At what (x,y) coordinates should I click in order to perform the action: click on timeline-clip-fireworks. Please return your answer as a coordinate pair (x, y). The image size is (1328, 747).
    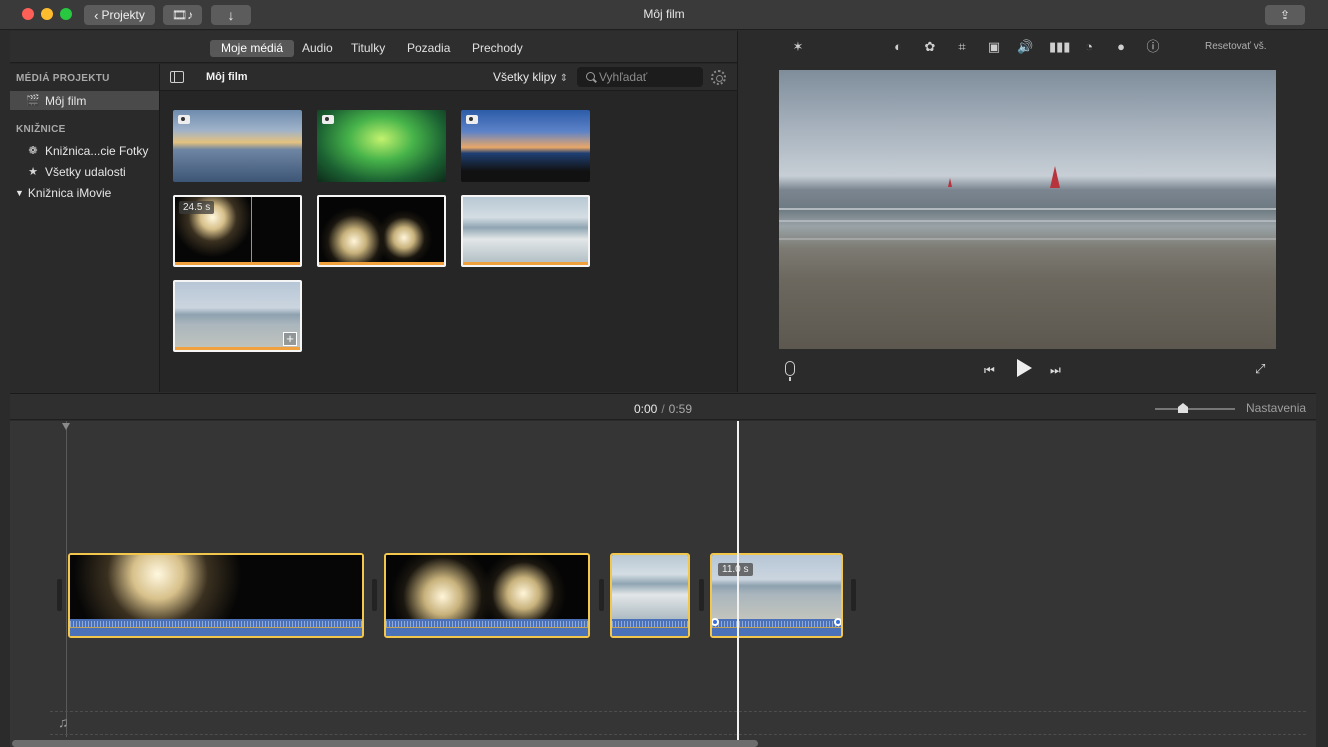
    Looking at the image, I should click on (216, 595).